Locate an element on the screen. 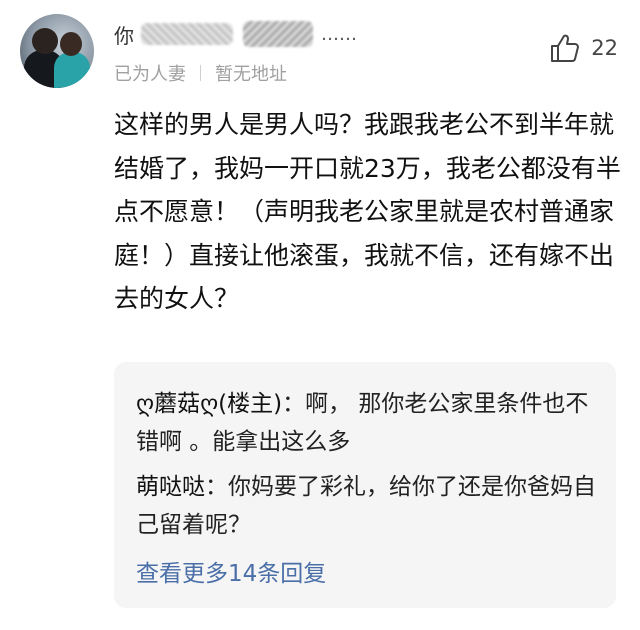 The height and width of the screenshot is (630, 640). user-status: 已为人妻 is located at coordinates (150, 74).